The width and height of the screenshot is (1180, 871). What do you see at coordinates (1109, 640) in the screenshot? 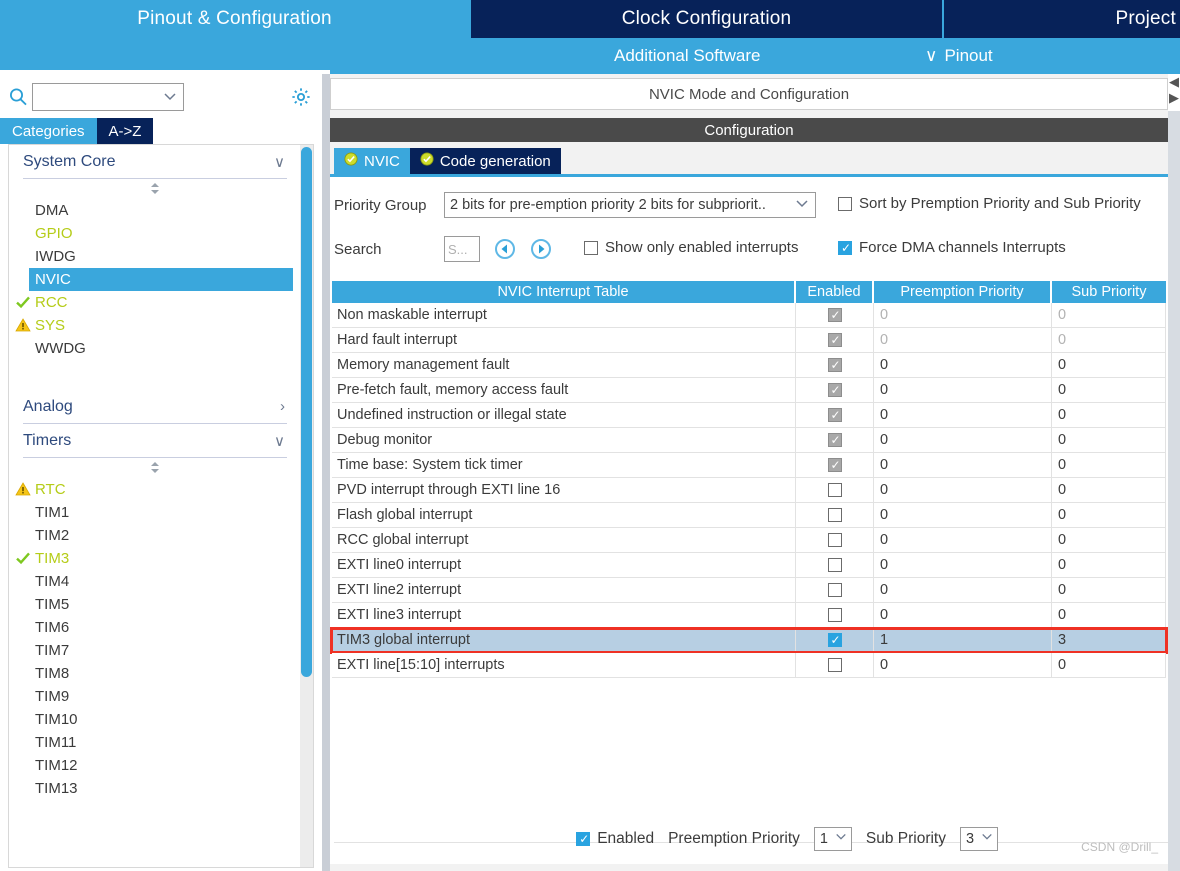
I see `interrupt-sub-priority: 3` at bounding box center [1109, 640].